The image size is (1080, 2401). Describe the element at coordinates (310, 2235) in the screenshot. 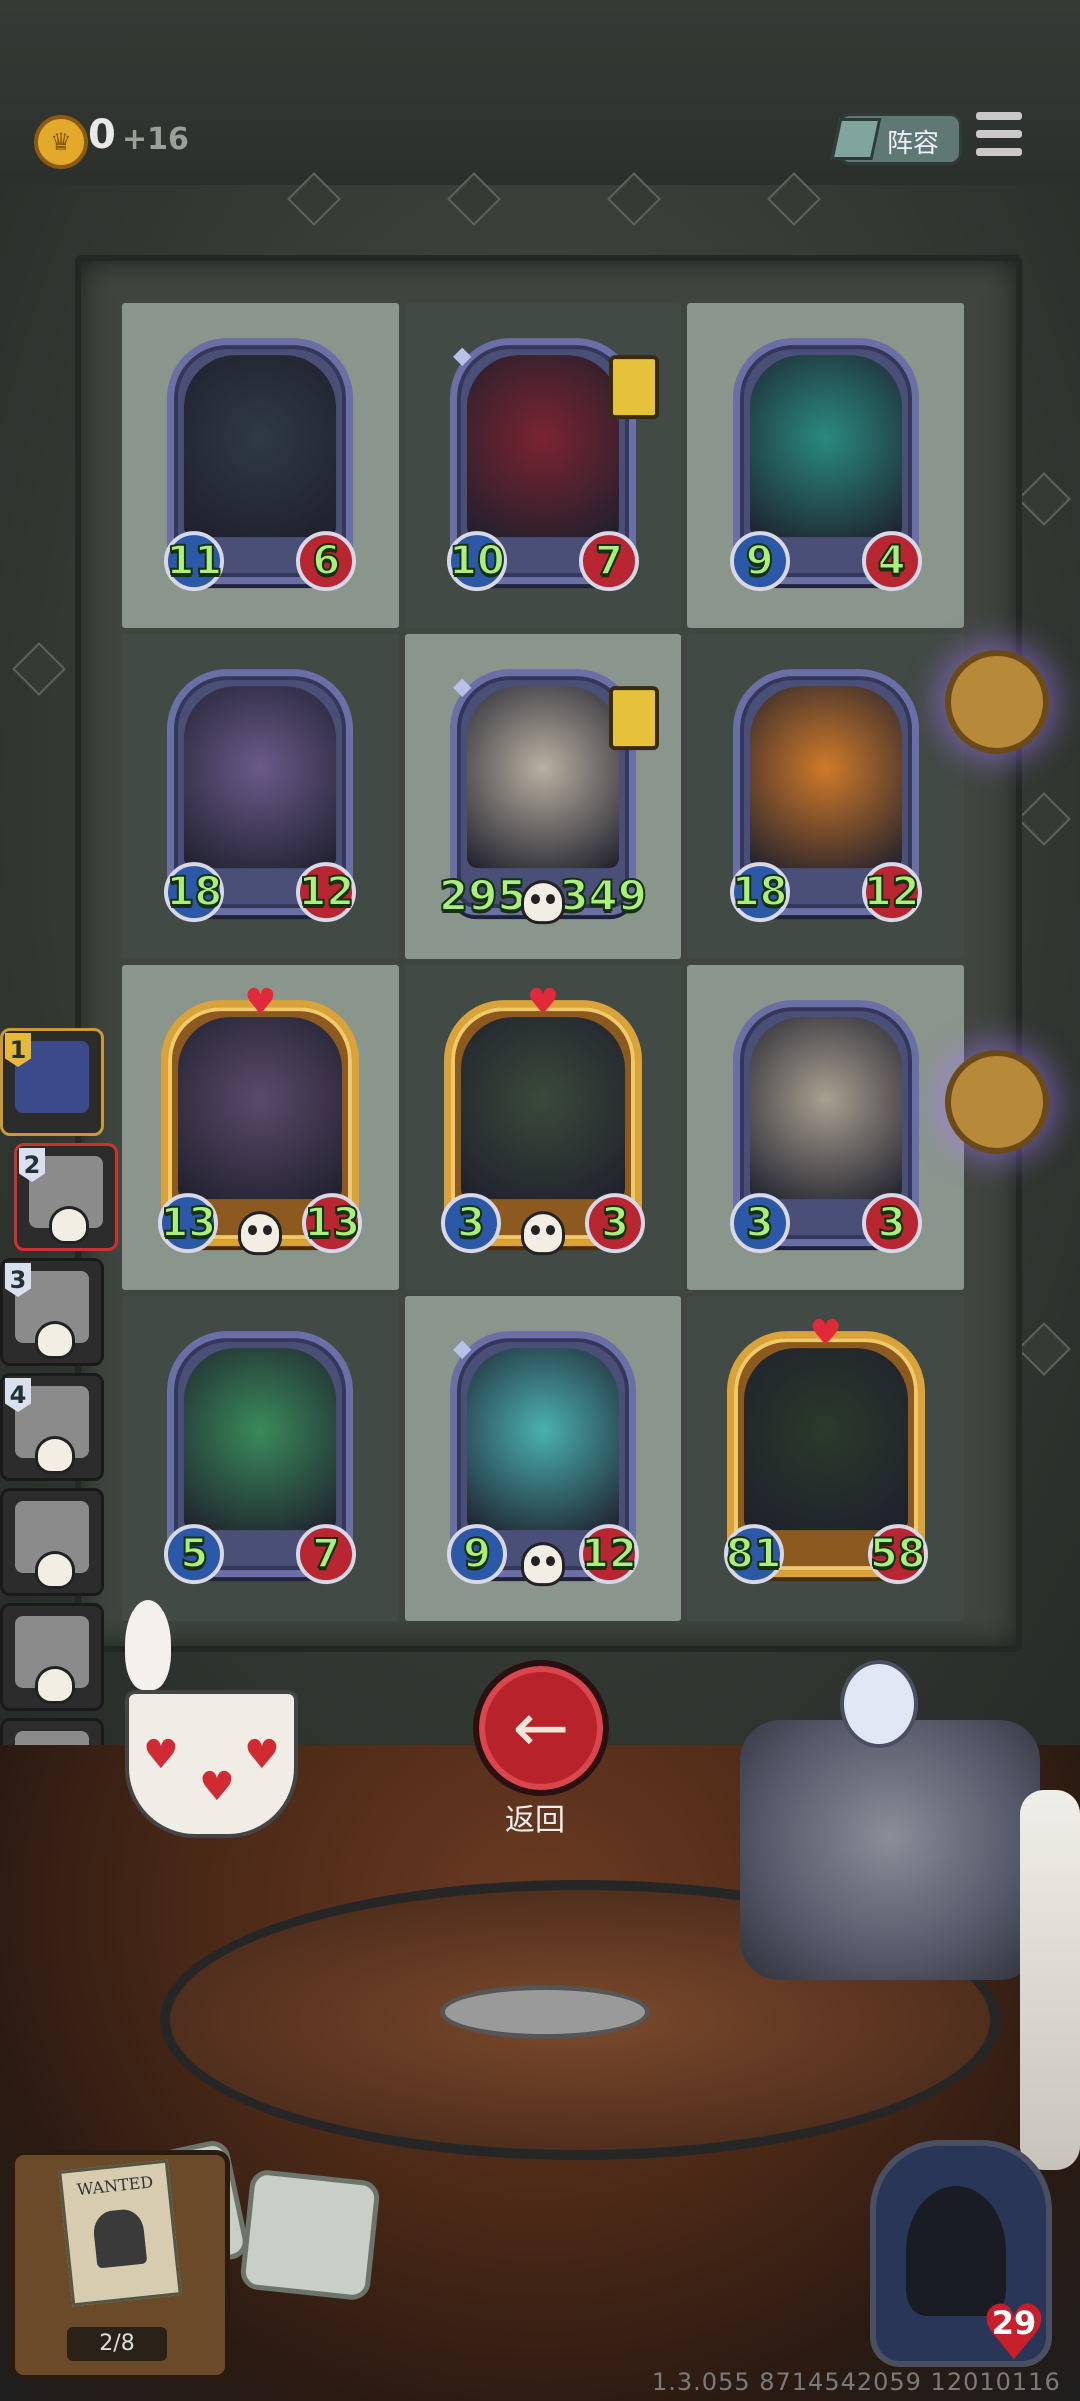

I see `dice` at that location.